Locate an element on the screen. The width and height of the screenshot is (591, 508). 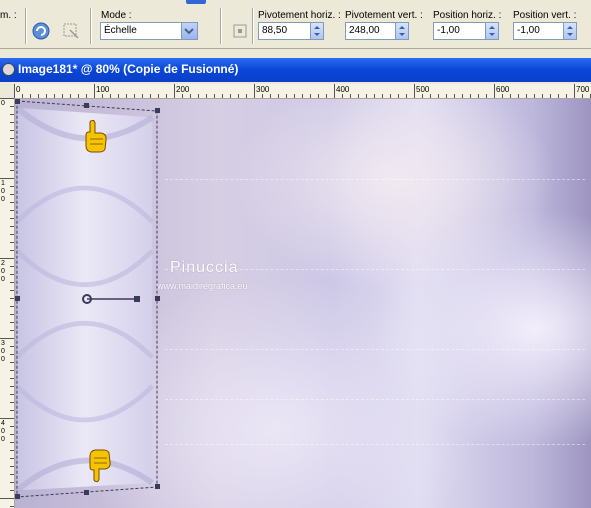
ruler-v-label: 0 is located at coordinates (3, 103).